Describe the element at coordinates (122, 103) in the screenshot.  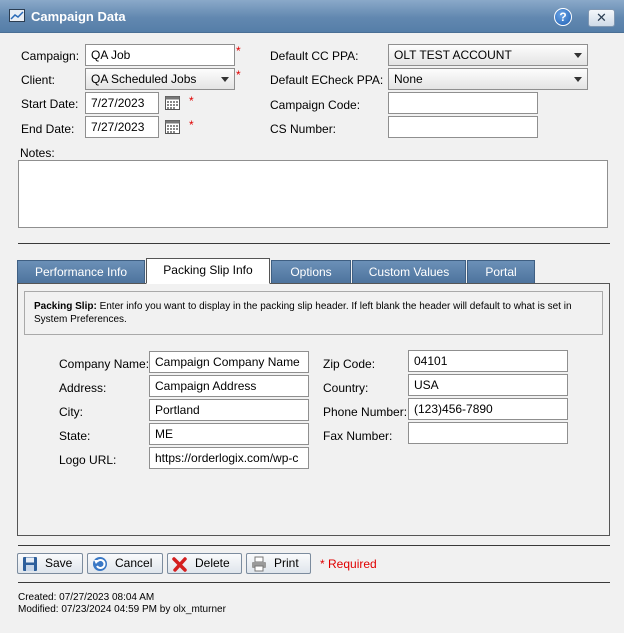
I see `start-date-input: 7/27/2023` at that location.